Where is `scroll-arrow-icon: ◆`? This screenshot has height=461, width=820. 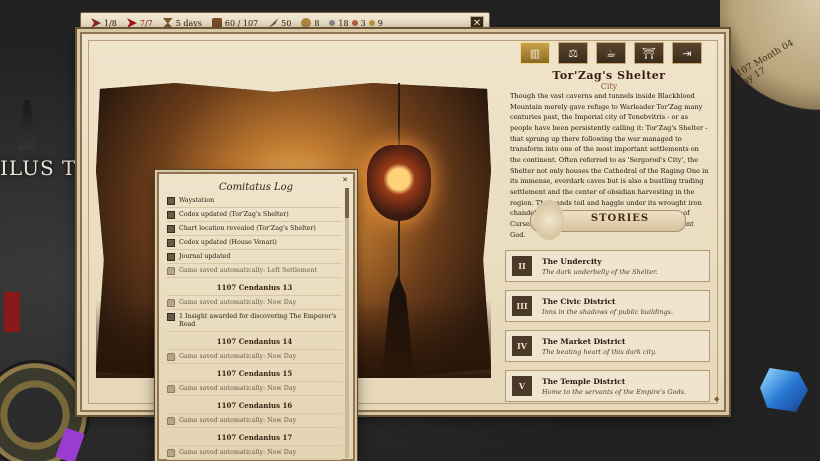
scroll-arrow-icon: ◆ is located at coordinates (717, 400).